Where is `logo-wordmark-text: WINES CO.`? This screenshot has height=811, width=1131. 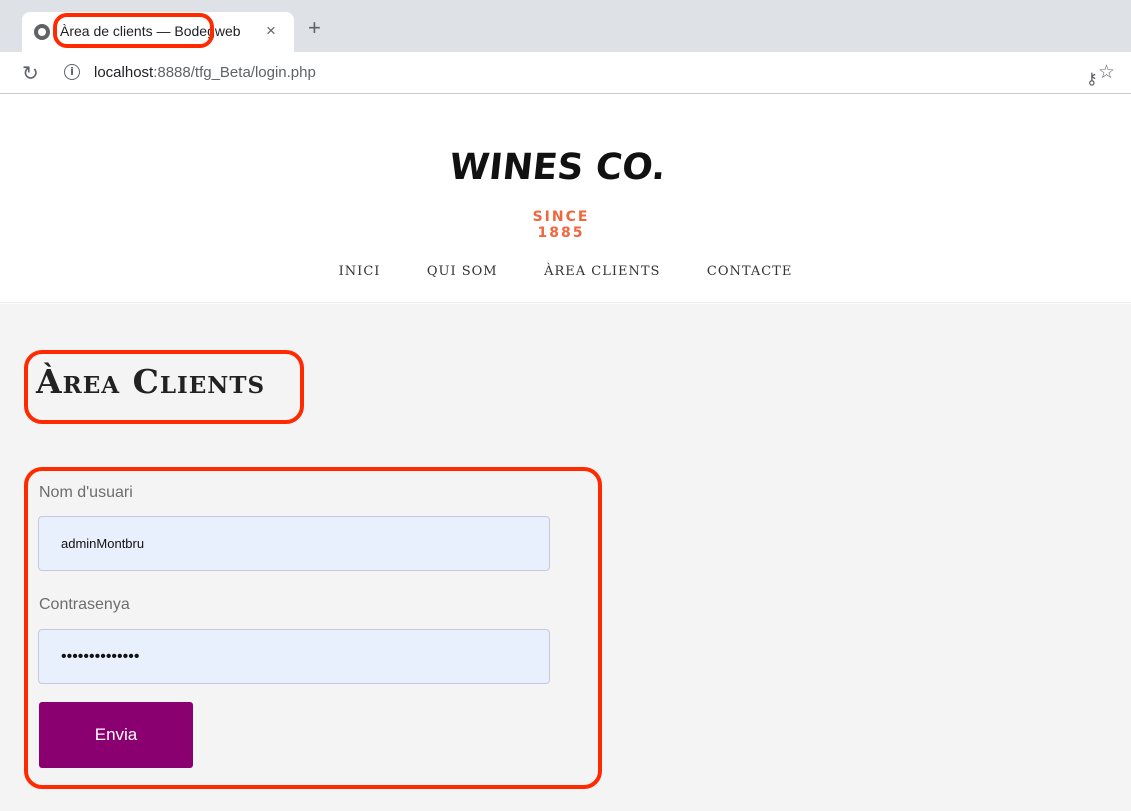
logo-wordmark-text: WINES CO. is located at coordinates (559, 167).